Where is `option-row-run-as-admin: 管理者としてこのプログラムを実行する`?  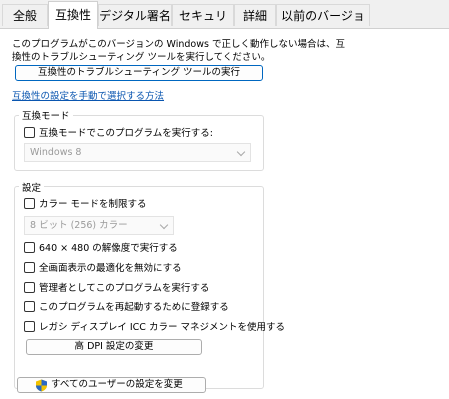 option-row-run-as-admin: 管理者としてこのプログラムを実行する is located at coordinates (116, 287).